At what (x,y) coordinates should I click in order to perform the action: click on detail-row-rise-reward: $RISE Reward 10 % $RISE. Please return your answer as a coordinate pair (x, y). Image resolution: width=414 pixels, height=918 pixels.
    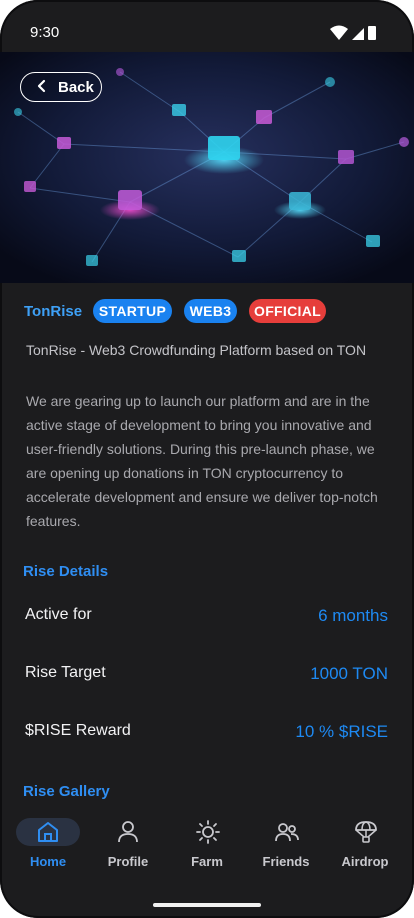
    Looking at the image, I should click on (206, 733).